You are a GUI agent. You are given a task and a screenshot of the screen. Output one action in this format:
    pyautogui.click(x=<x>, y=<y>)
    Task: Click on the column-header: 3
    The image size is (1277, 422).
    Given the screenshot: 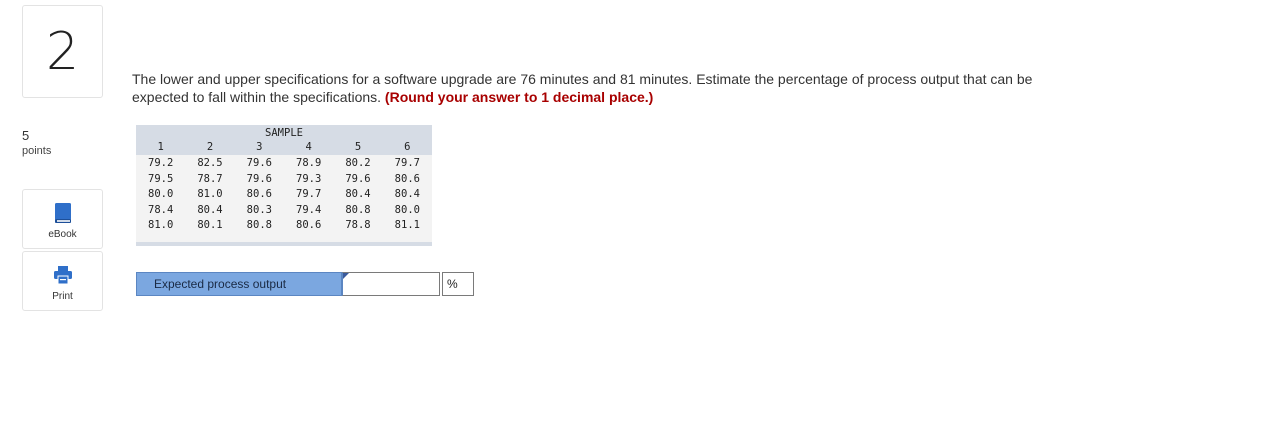 What is the action you would take?
    pyautogui.click(x=259, y=147)
    